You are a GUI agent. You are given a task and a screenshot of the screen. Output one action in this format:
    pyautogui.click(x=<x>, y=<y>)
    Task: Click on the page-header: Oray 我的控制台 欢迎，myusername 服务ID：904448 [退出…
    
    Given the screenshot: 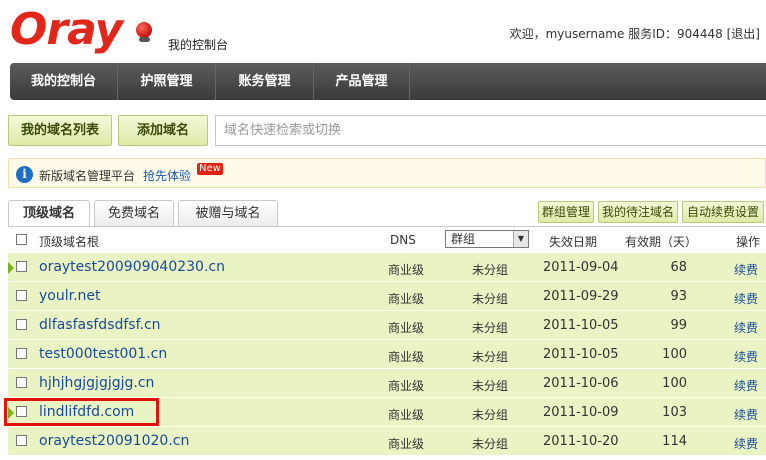 What is the action you would take?
    pyautogui.click(x=383, y=31)
    